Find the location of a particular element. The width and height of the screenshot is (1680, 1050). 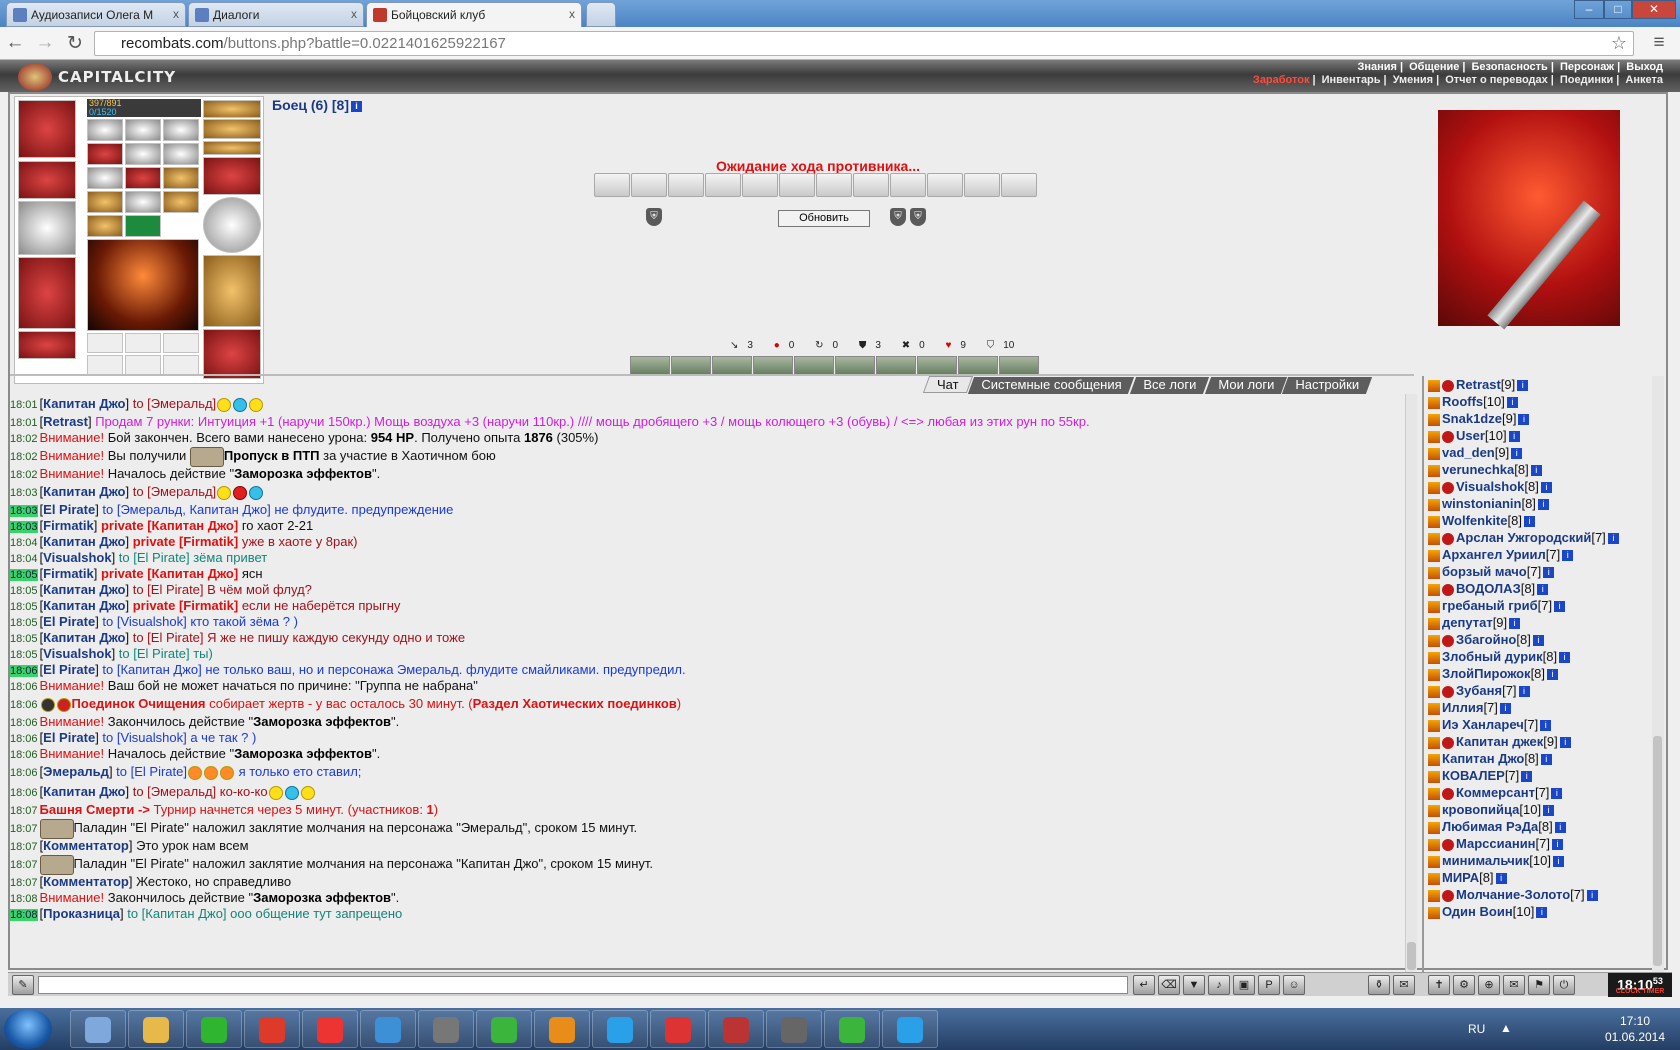

user-name: verunechka is located at coordinates (1478, 469).